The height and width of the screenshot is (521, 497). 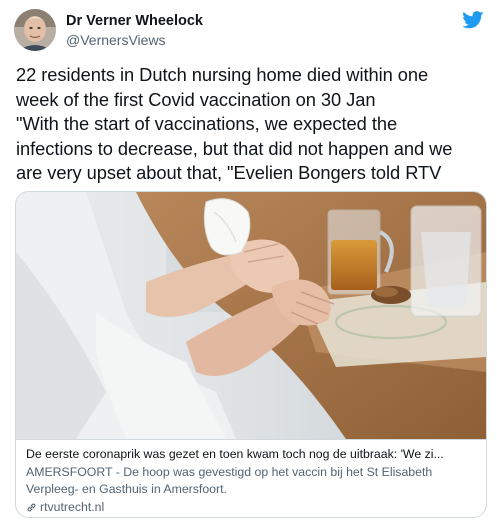 What do you see at coordinates (251, 507) in the screenshot?
I see `card-domain: rtvutrecht.nl` at bounding box center [251, 507].